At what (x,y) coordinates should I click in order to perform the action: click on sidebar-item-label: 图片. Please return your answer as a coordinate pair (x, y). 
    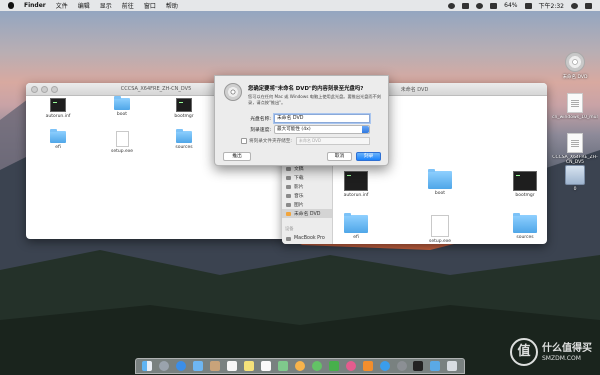
    Looking at the image, I should click on (299, 205).